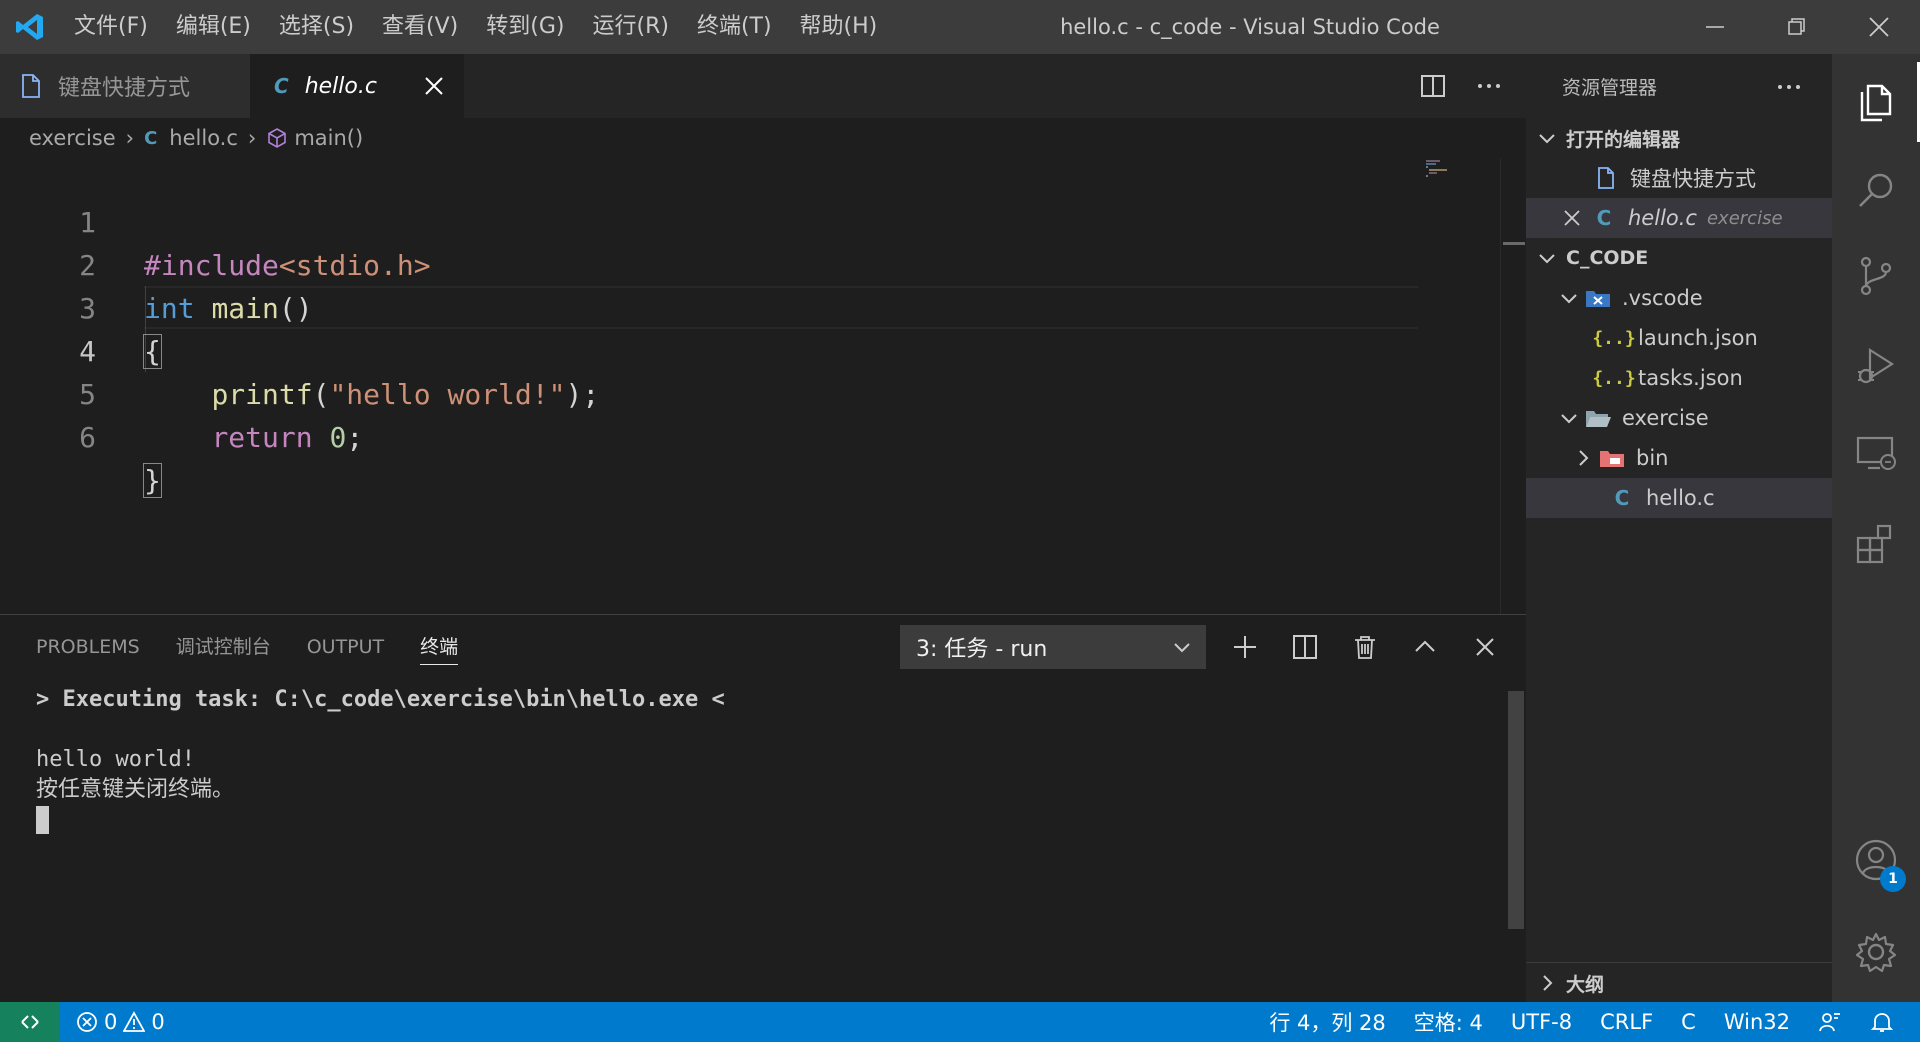 This screenshot has width=1920, height=1042. What do you see at coordinates (1679, 218) in the screenshot?
I see `open-editor-hello-c: C hello.c exercise` at bounding box center [1679, 218].